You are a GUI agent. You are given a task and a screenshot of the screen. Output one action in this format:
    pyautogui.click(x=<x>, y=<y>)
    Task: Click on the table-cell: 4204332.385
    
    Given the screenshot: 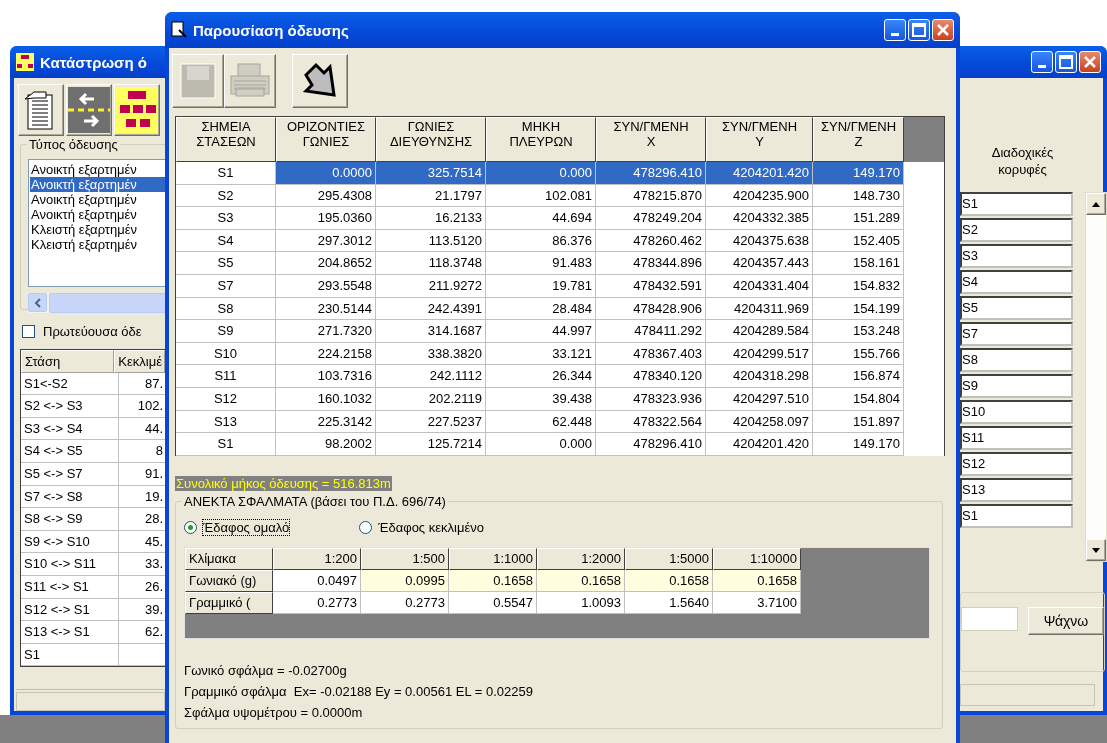 What is the action you would take?
    pyautogui.click(x=759, y=218)
    